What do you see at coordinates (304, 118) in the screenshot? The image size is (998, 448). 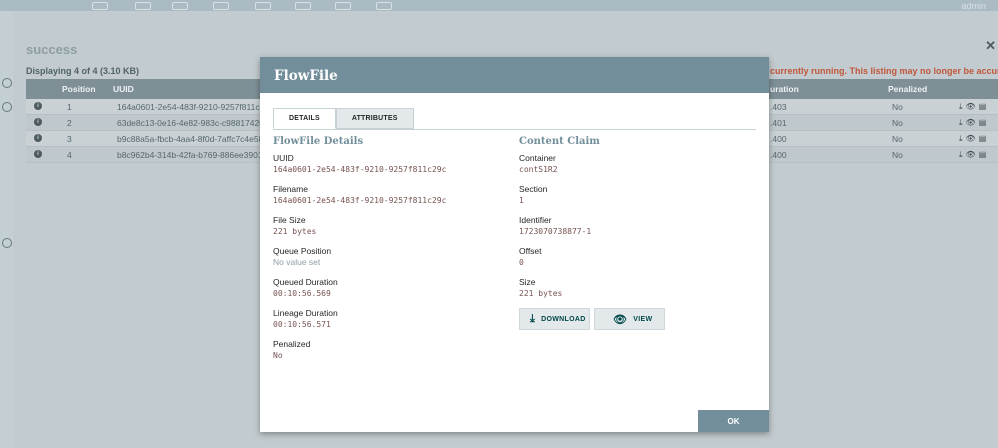 I see `tab-details: DETAILS` at bounding box center [304, 118].